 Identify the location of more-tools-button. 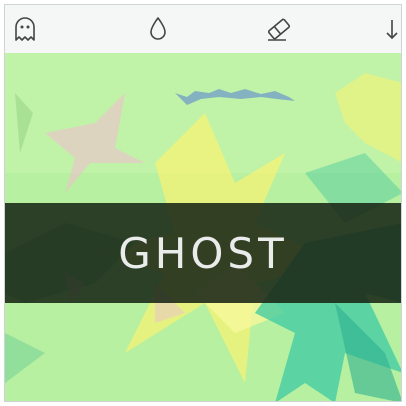
(392, 29).